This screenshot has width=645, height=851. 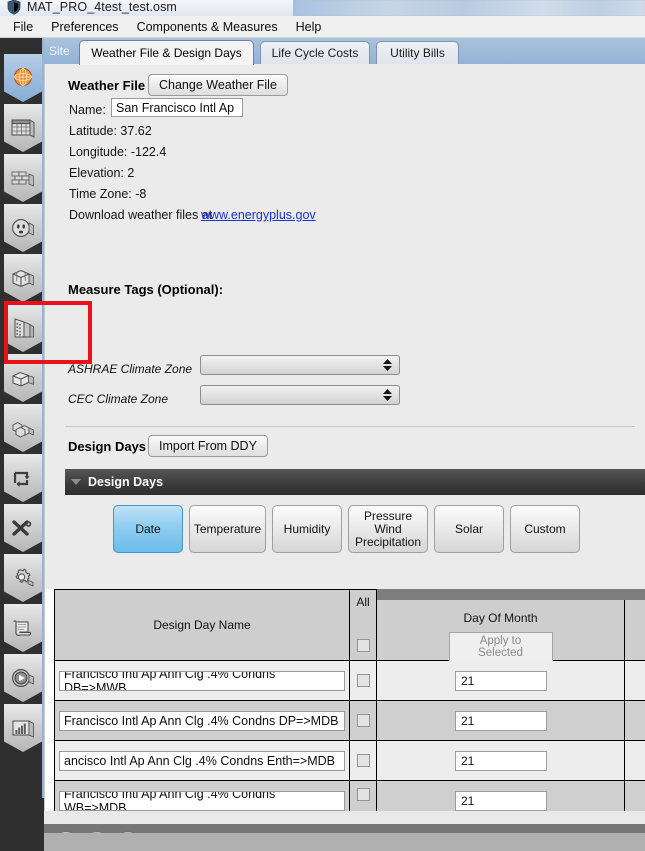 What do you see at coordinates (469, 529) in the screenshot?
I see `category-solar: Solar` at bounding box center [469, 529].